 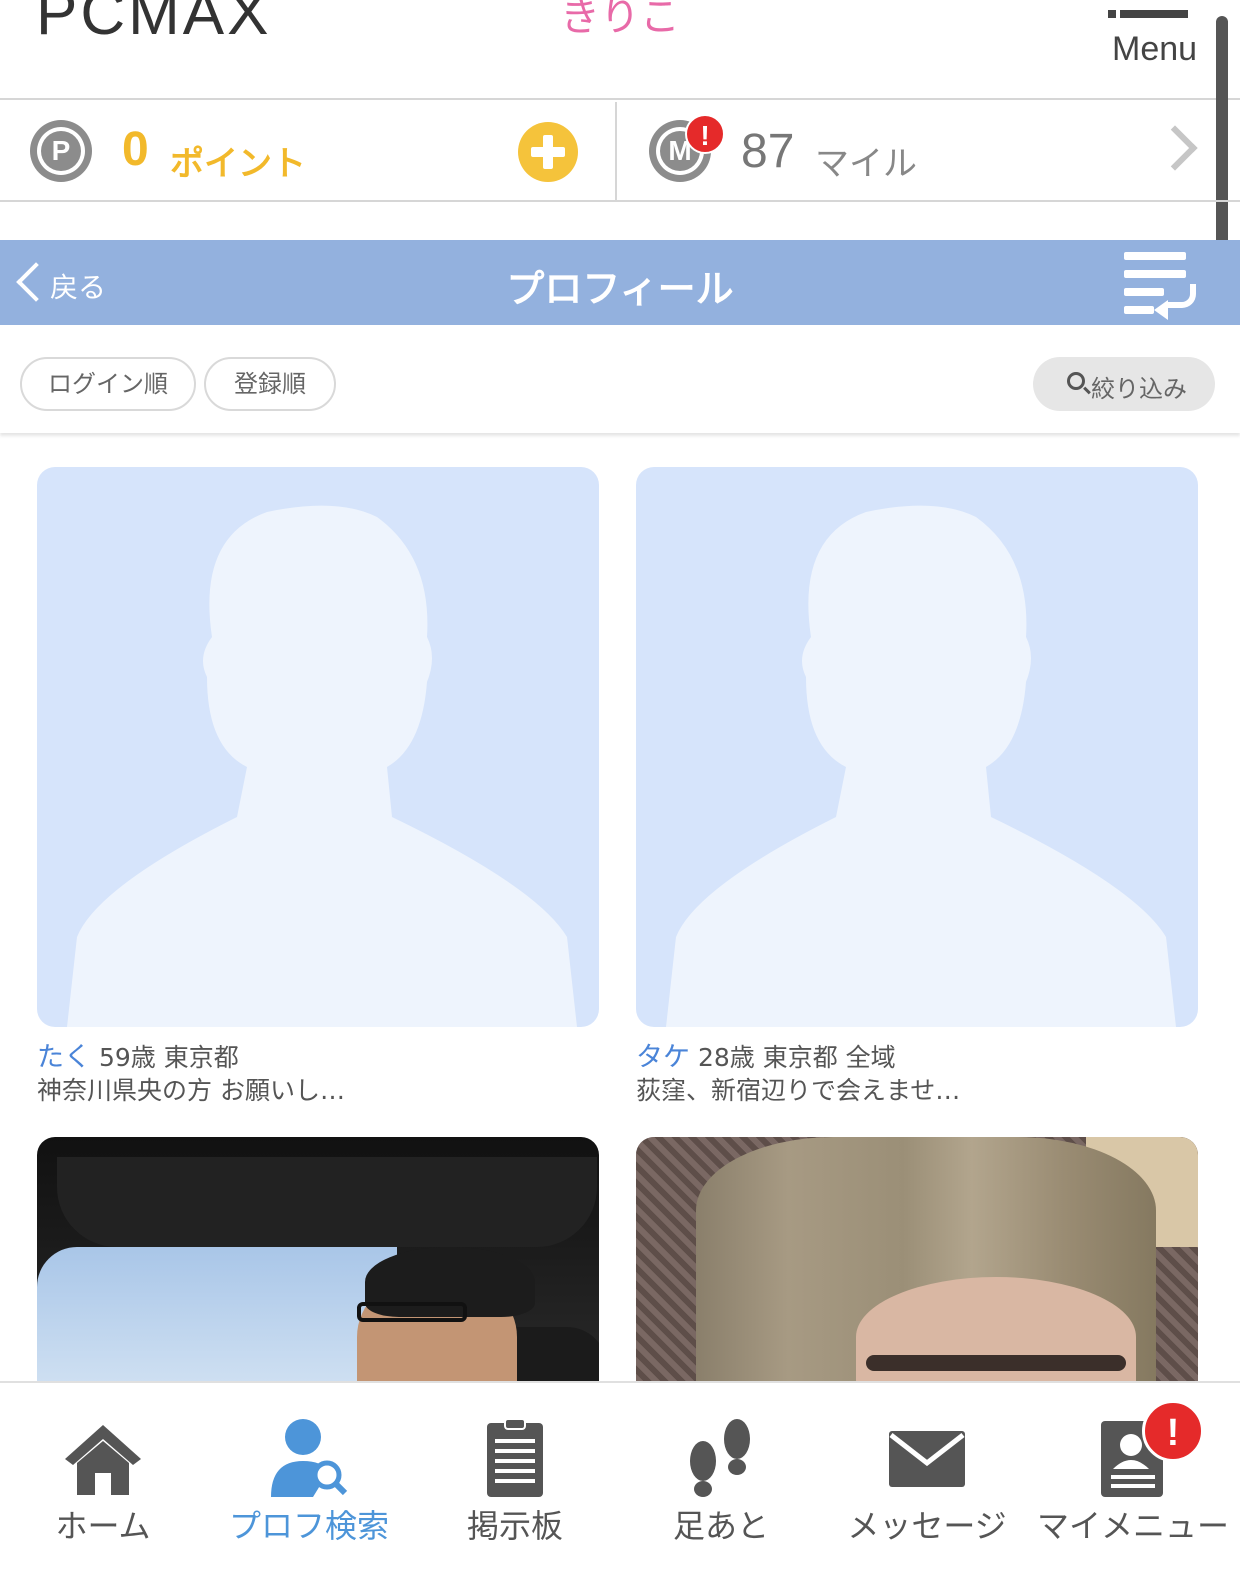 What do you see at coordinates (78, 287) in the screenshot?
I see `back-label: 戻る` at bounding box center [78, 287].